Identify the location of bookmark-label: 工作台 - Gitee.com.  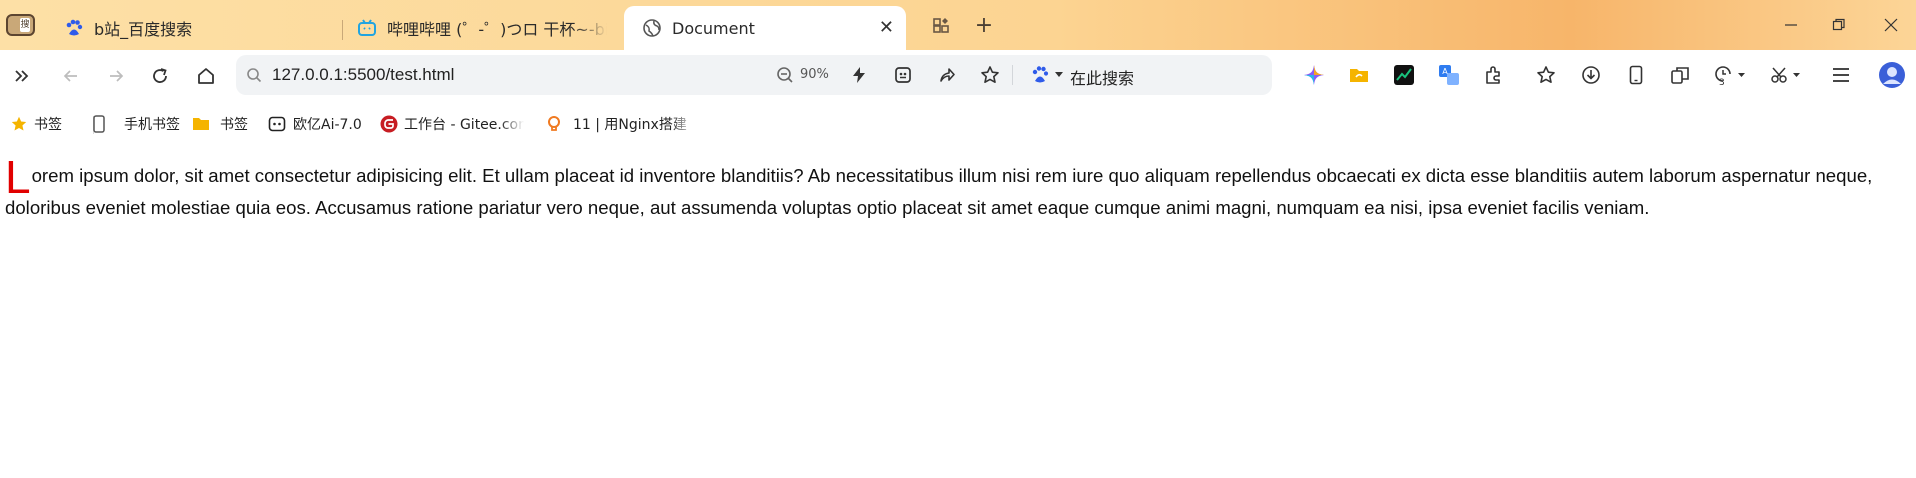
(464, 125).